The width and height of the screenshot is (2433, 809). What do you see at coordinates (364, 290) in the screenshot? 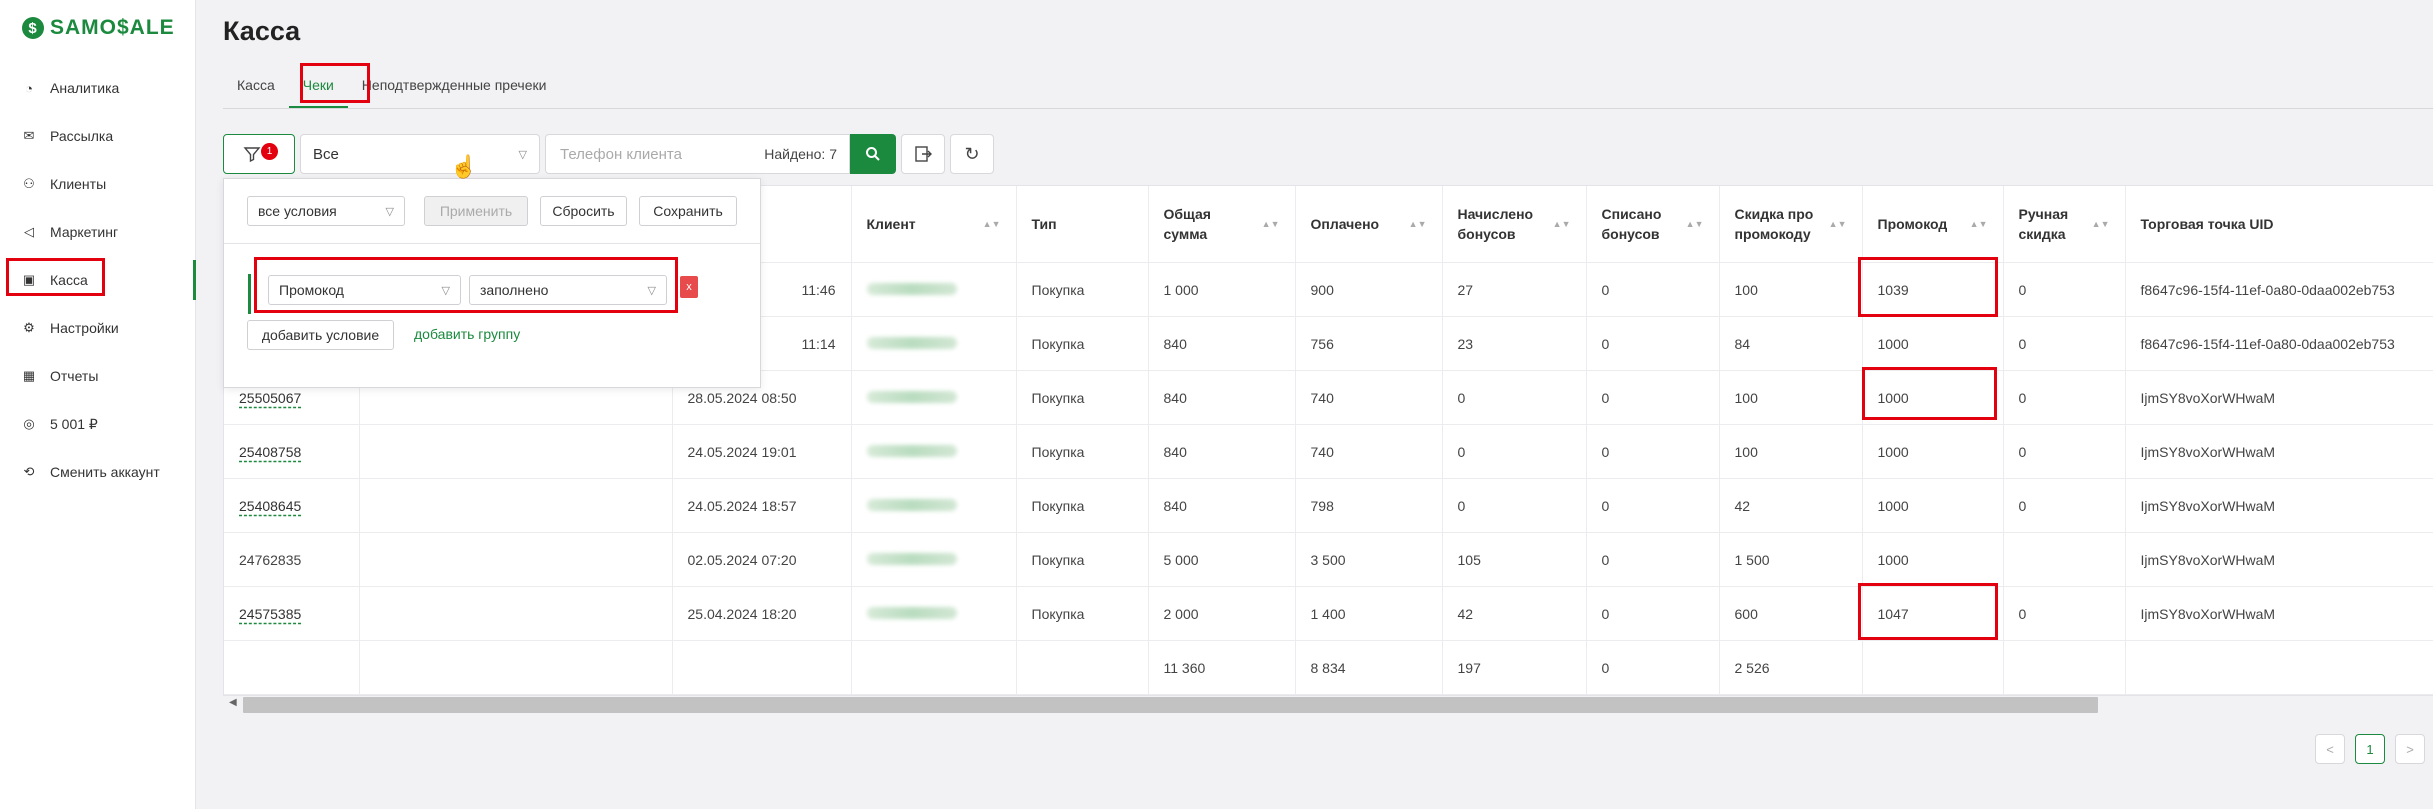
I see `field-select: Промокод ▽` at bounding box center [364, 290].